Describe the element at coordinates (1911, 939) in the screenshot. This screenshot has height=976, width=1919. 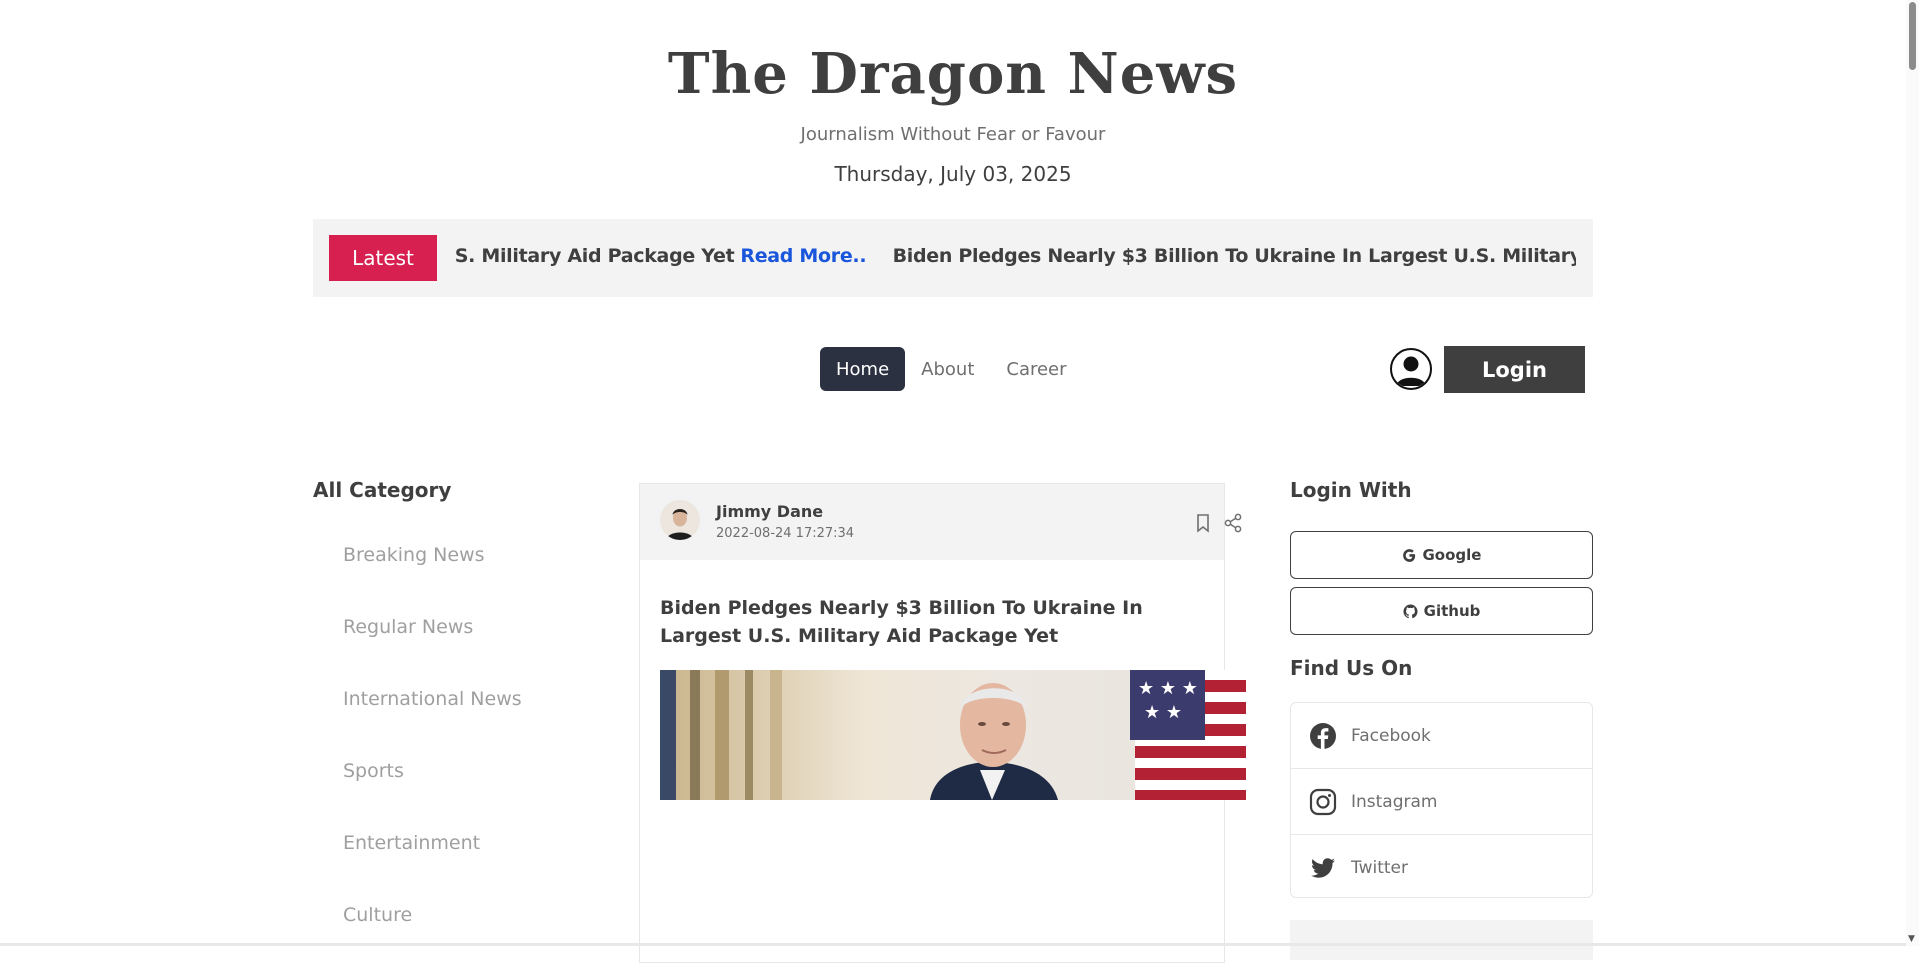
I see `scroll-down-arrow-icon: ▼` at that location.